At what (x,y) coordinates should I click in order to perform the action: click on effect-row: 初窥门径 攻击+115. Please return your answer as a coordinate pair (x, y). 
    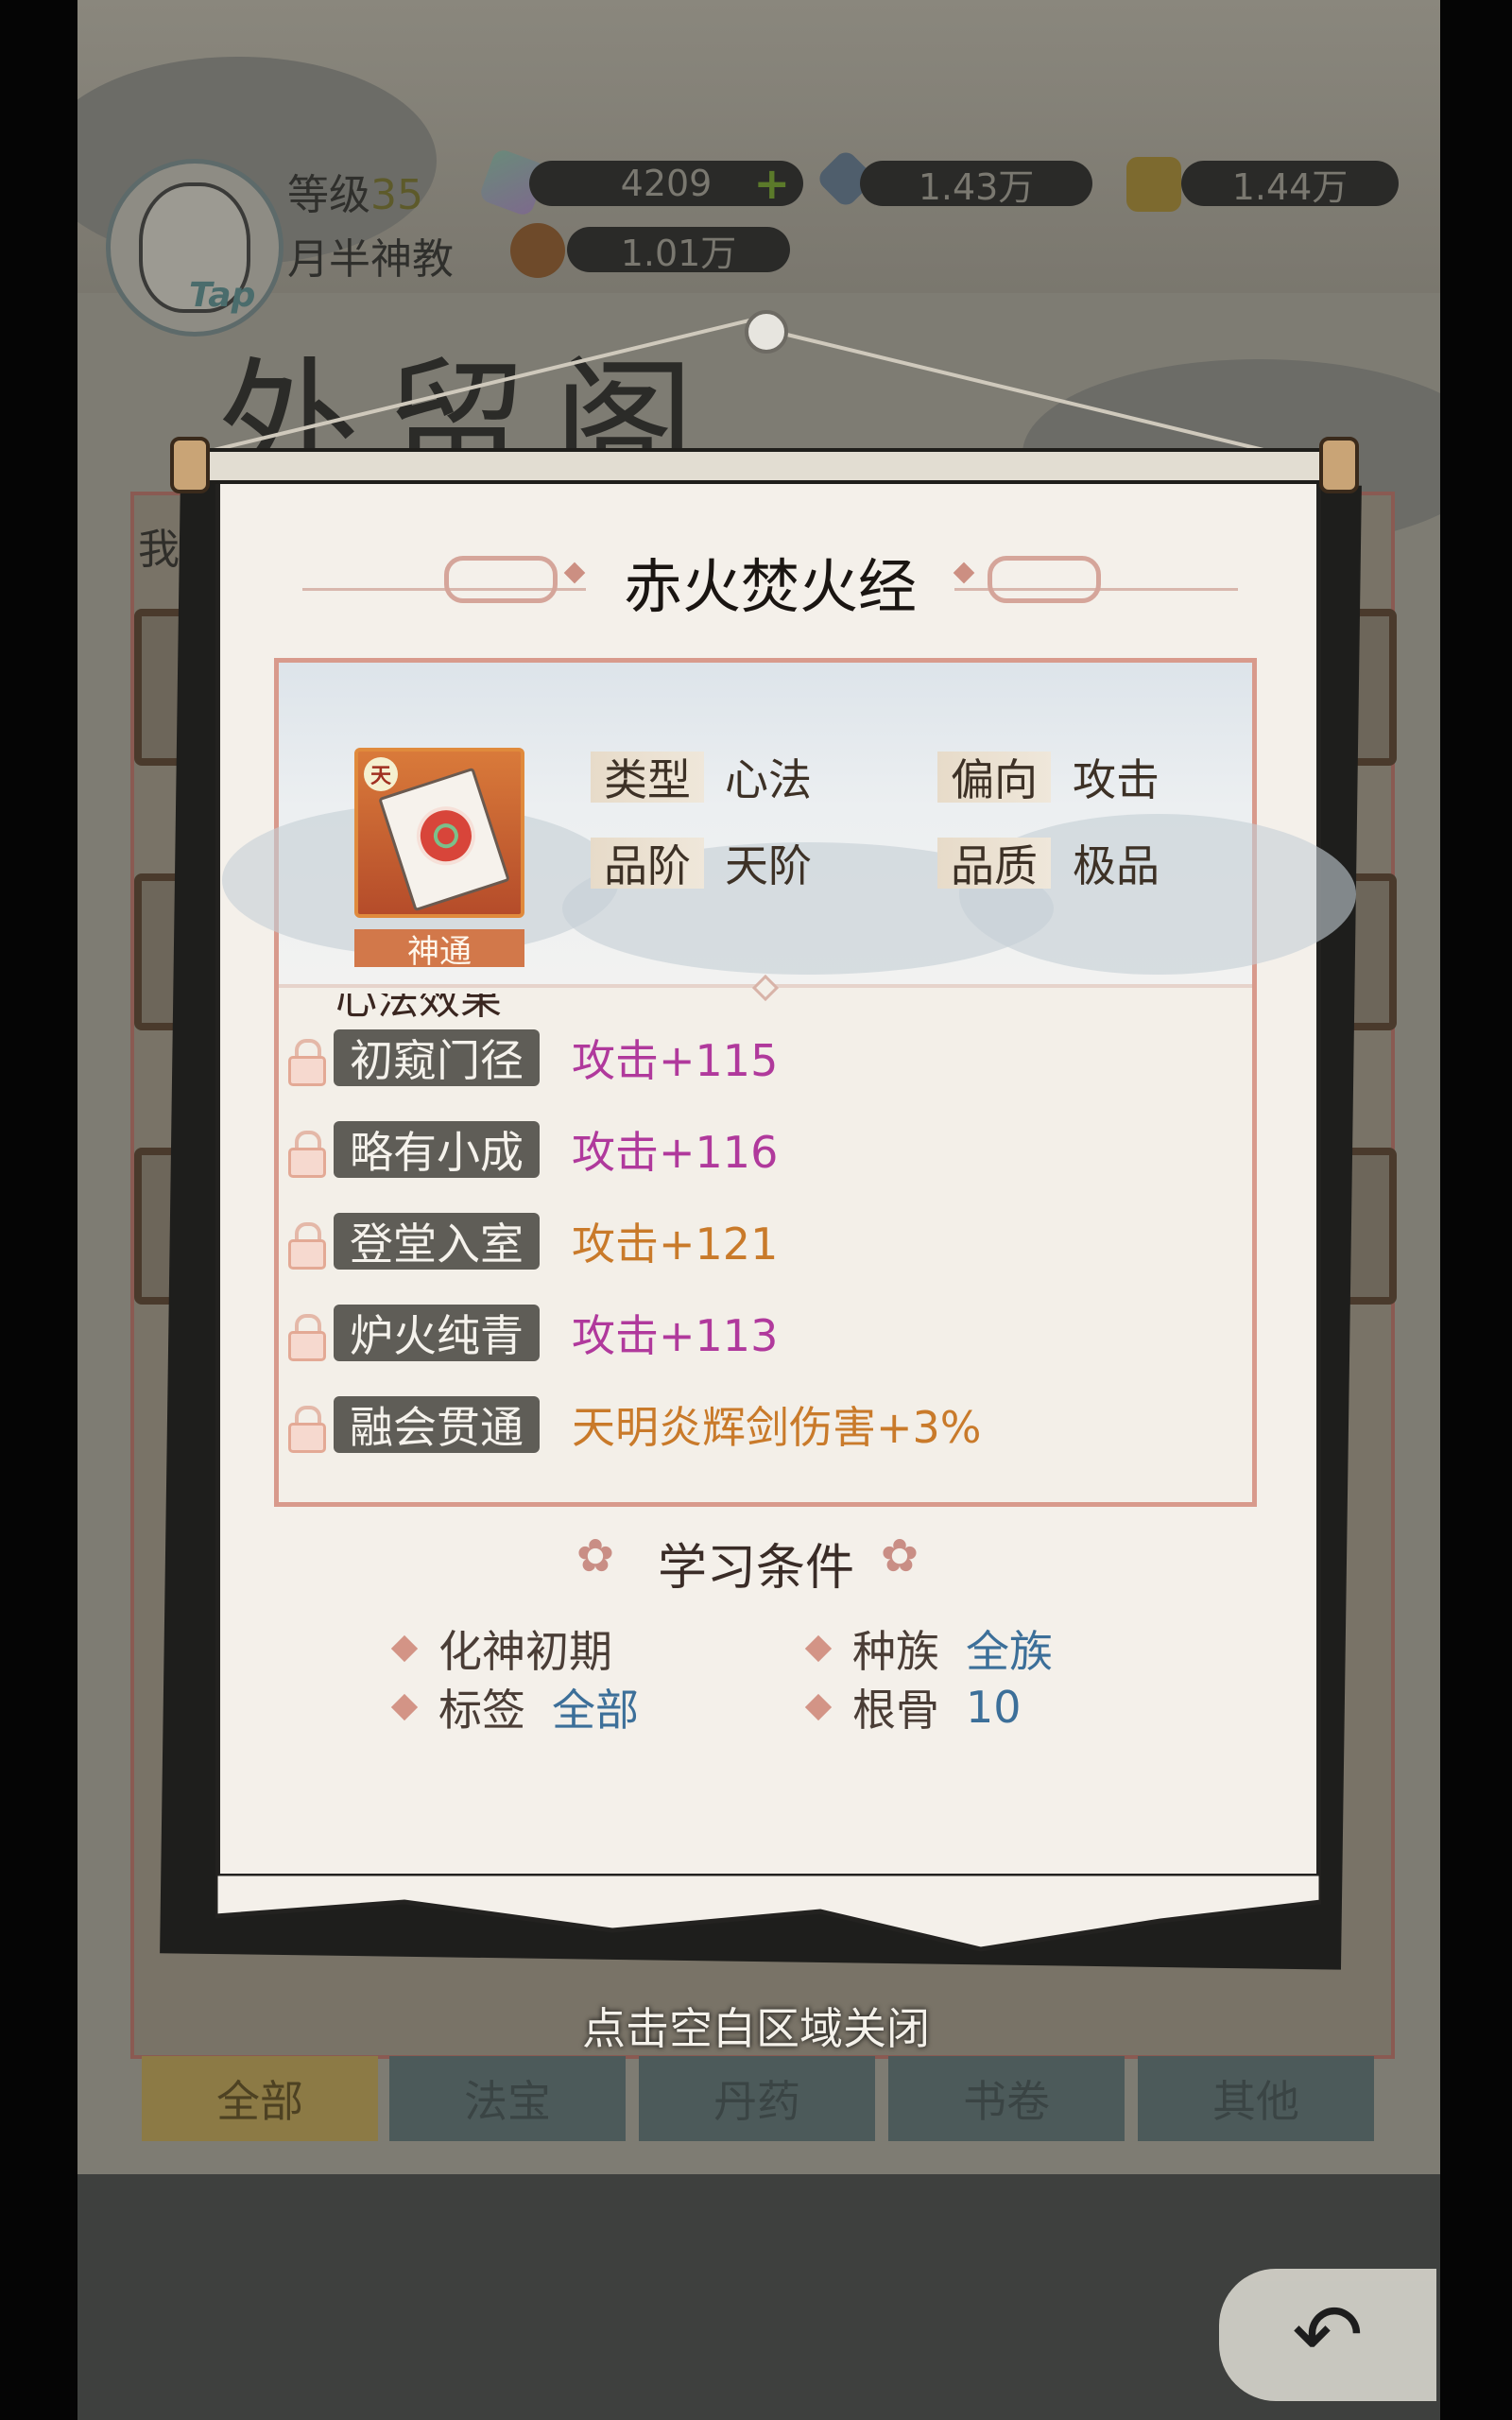
    Looking at the image, I should click on (760, 1059).